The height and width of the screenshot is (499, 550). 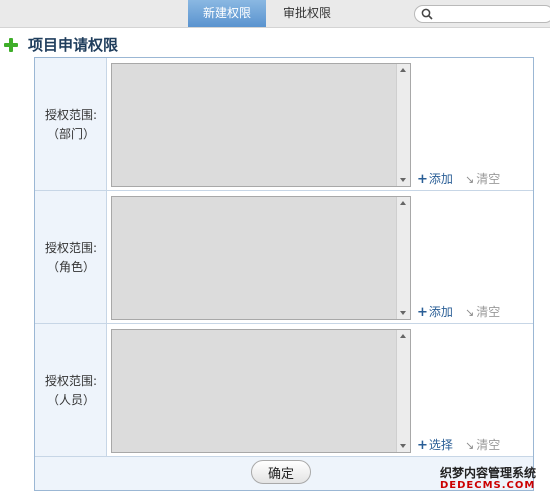 I want to click on person-list-box, so click(x=261, y=391).